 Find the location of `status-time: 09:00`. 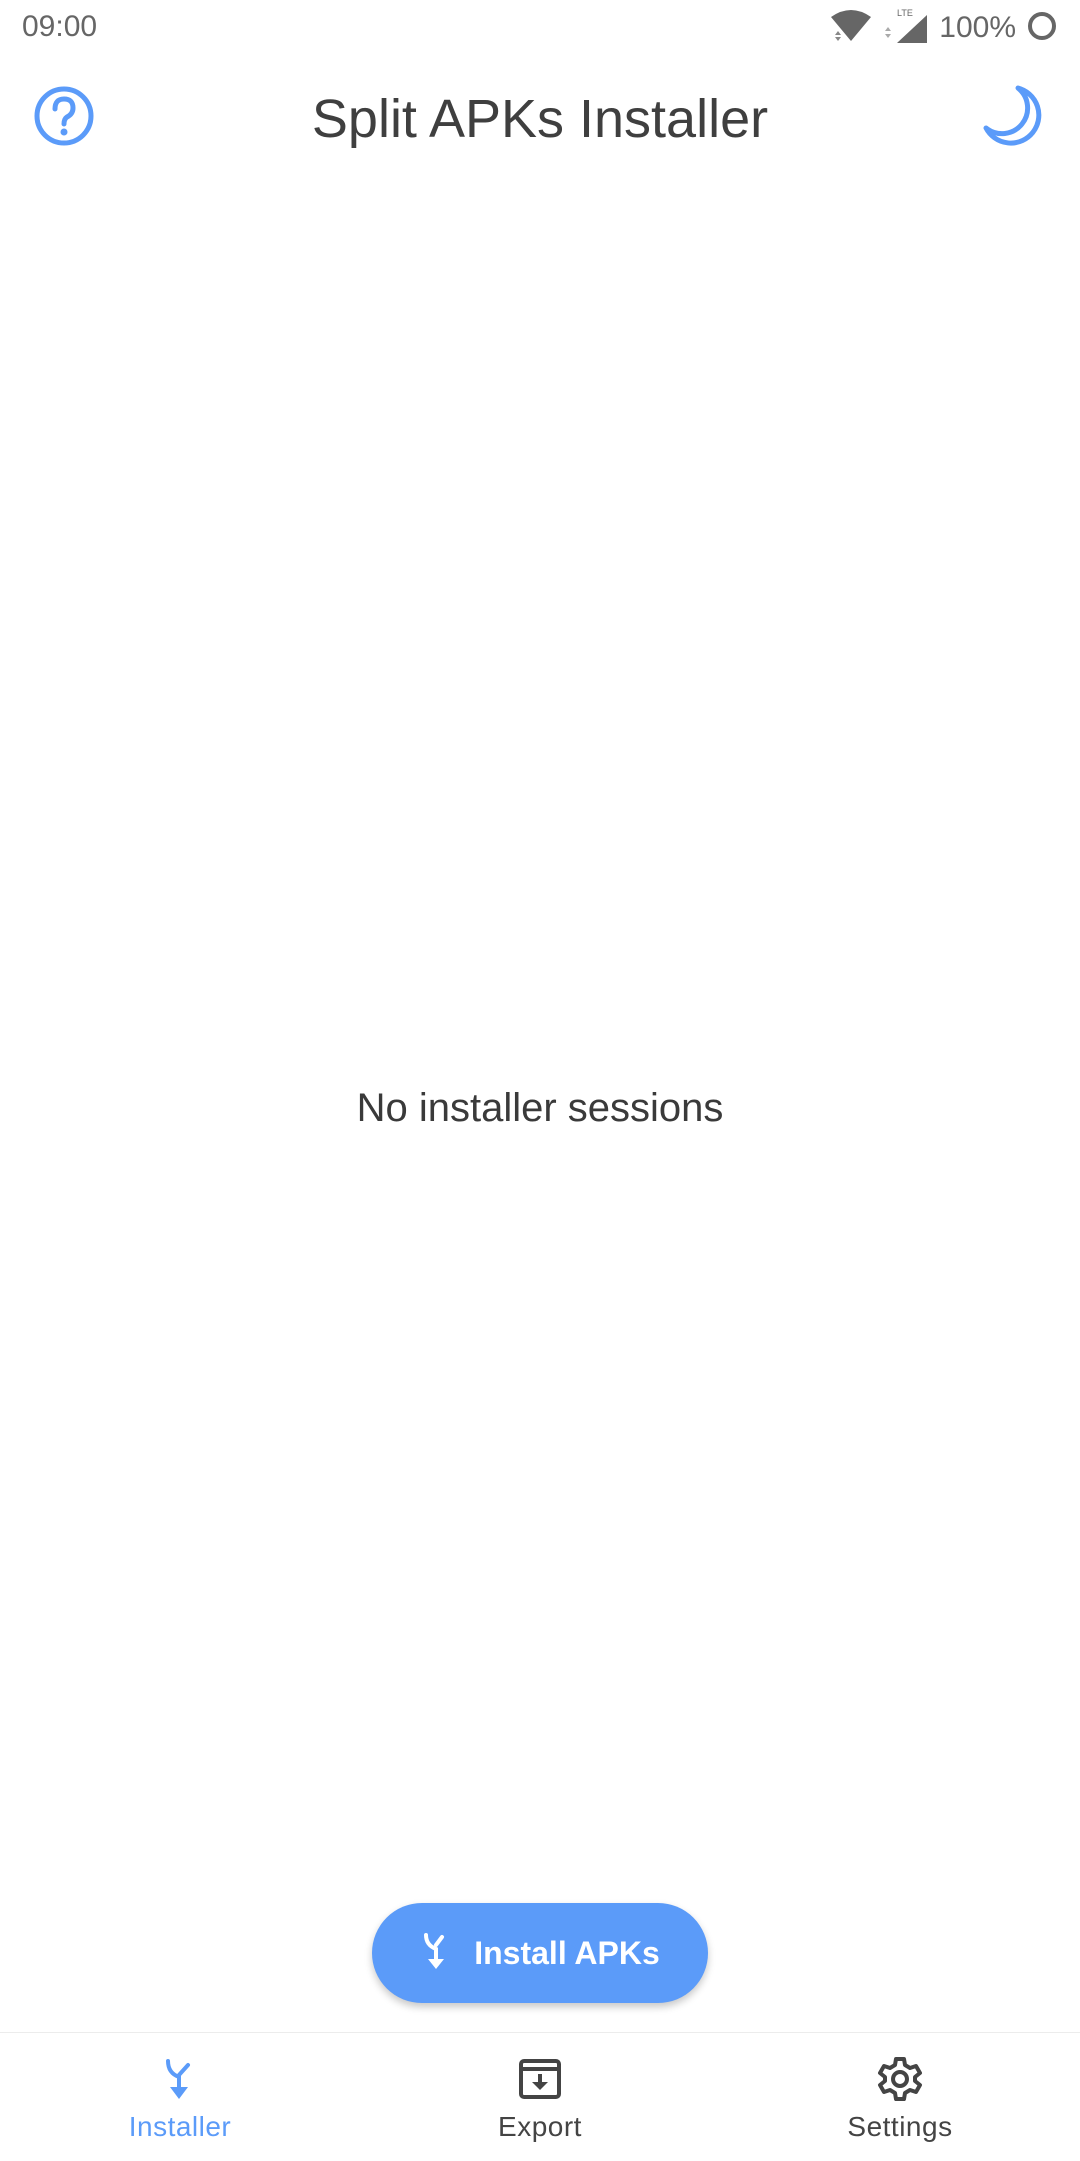

status-time: 09:00 is located at coordinates (60, 26).